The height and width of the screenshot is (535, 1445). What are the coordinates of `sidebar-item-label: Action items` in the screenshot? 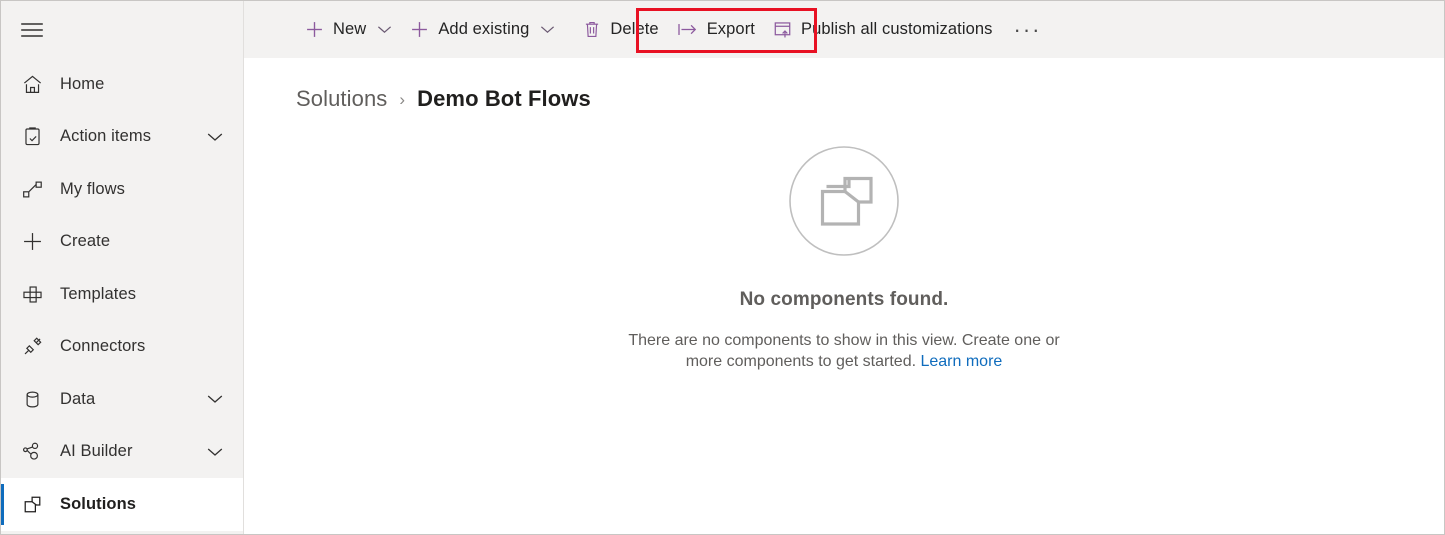 It's located at (106, 136).